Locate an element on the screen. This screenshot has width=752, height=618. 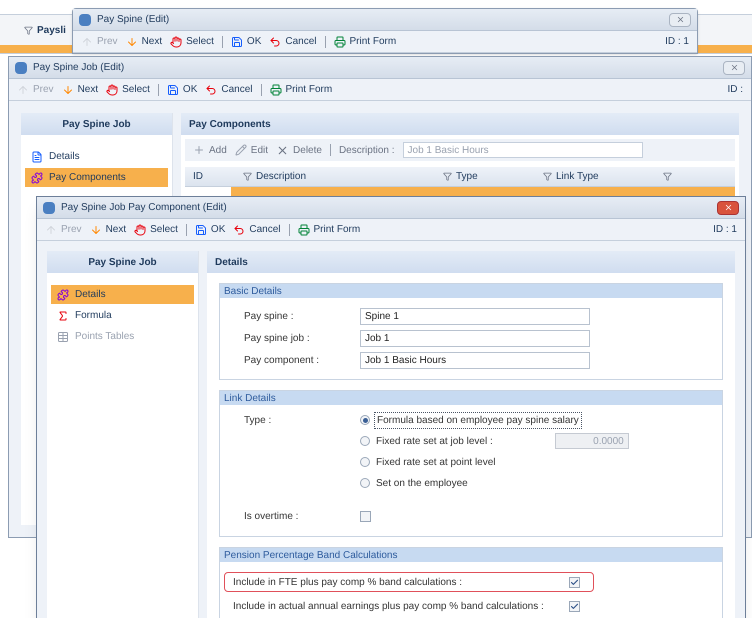
pencil-icon is located at coordinates (240, 150).